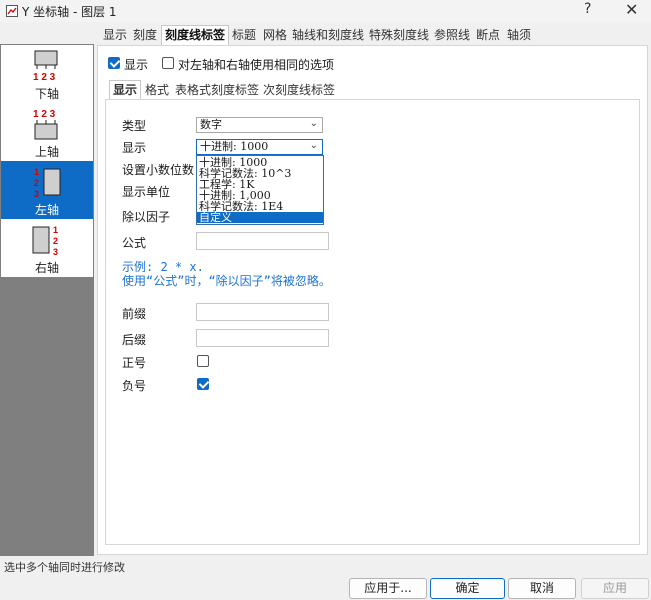 This screenshot has width=651, height=600. I want to click on tab-axis-lines-ticks: 轴线和刻度线, so click(328, 35).